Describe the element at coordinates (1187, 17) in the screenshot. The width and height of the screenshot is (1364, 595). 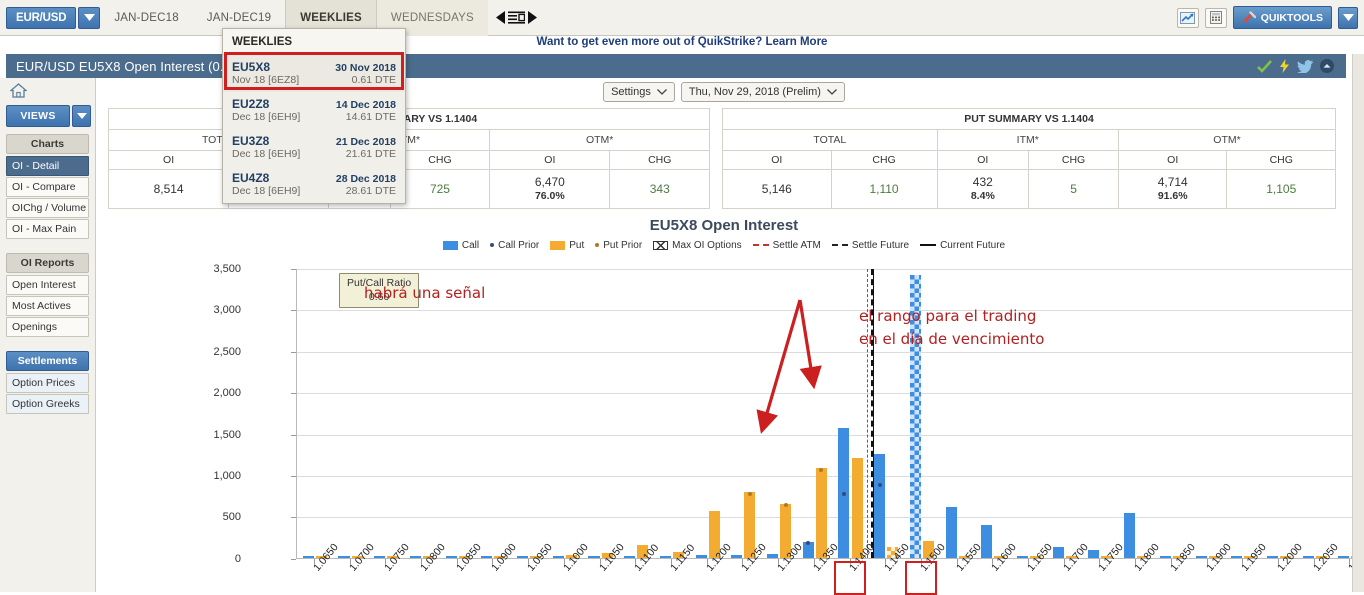
I see `chart-tool-button` at that location.